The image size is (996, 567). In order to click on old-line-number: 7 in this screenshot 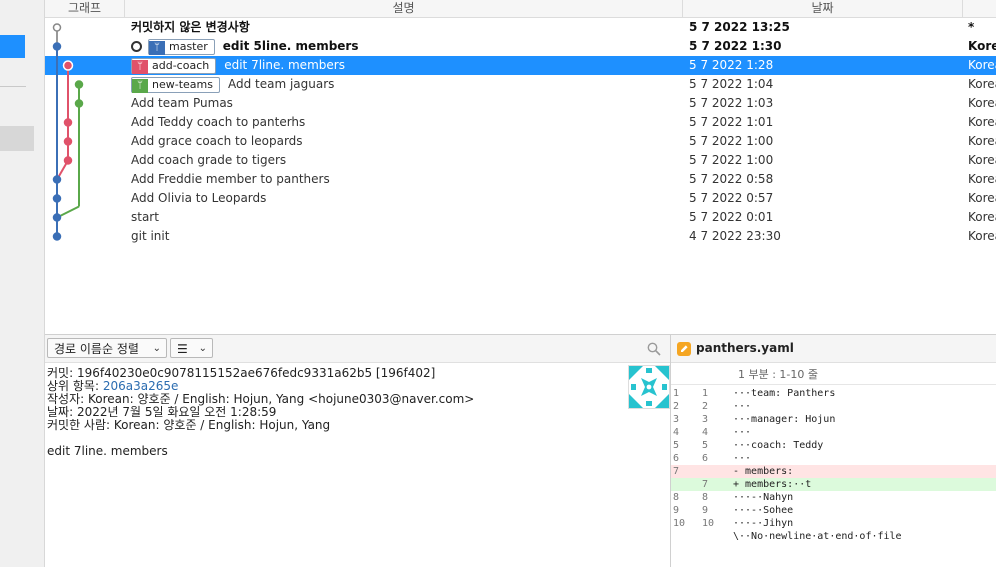, I will do `click(676, 471)`.